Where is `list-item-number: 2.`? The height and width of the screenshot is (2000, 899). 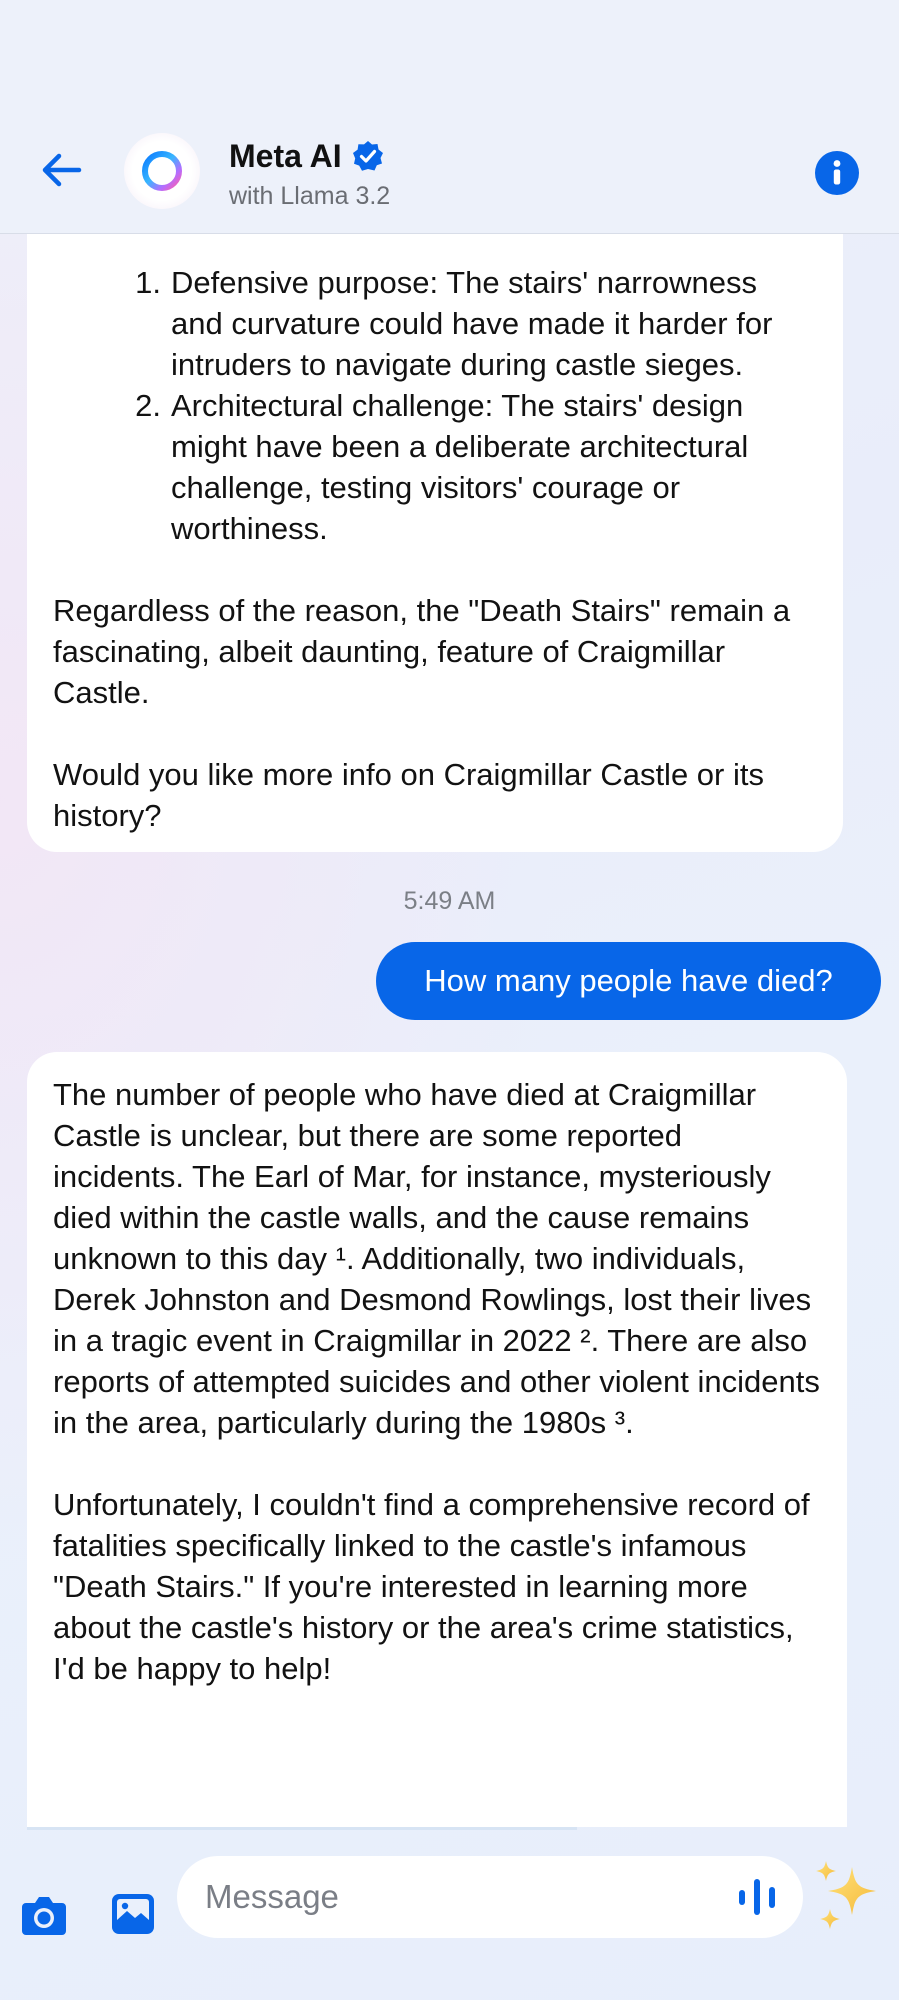 list-item-number: 2. is located at coordinates (148, 405).